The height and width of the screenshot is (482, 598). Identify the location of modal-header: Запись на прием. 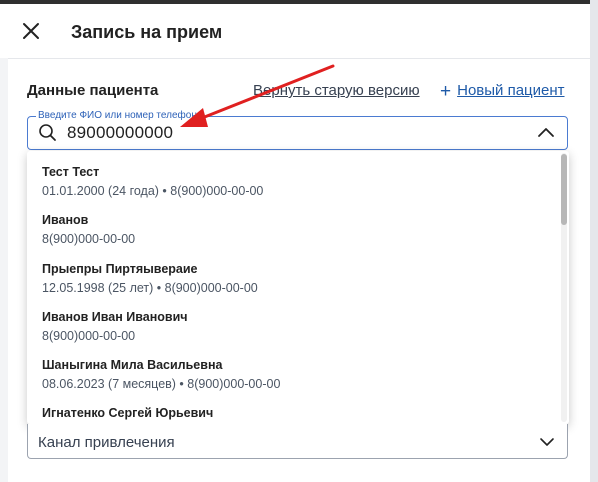
(299, 31).